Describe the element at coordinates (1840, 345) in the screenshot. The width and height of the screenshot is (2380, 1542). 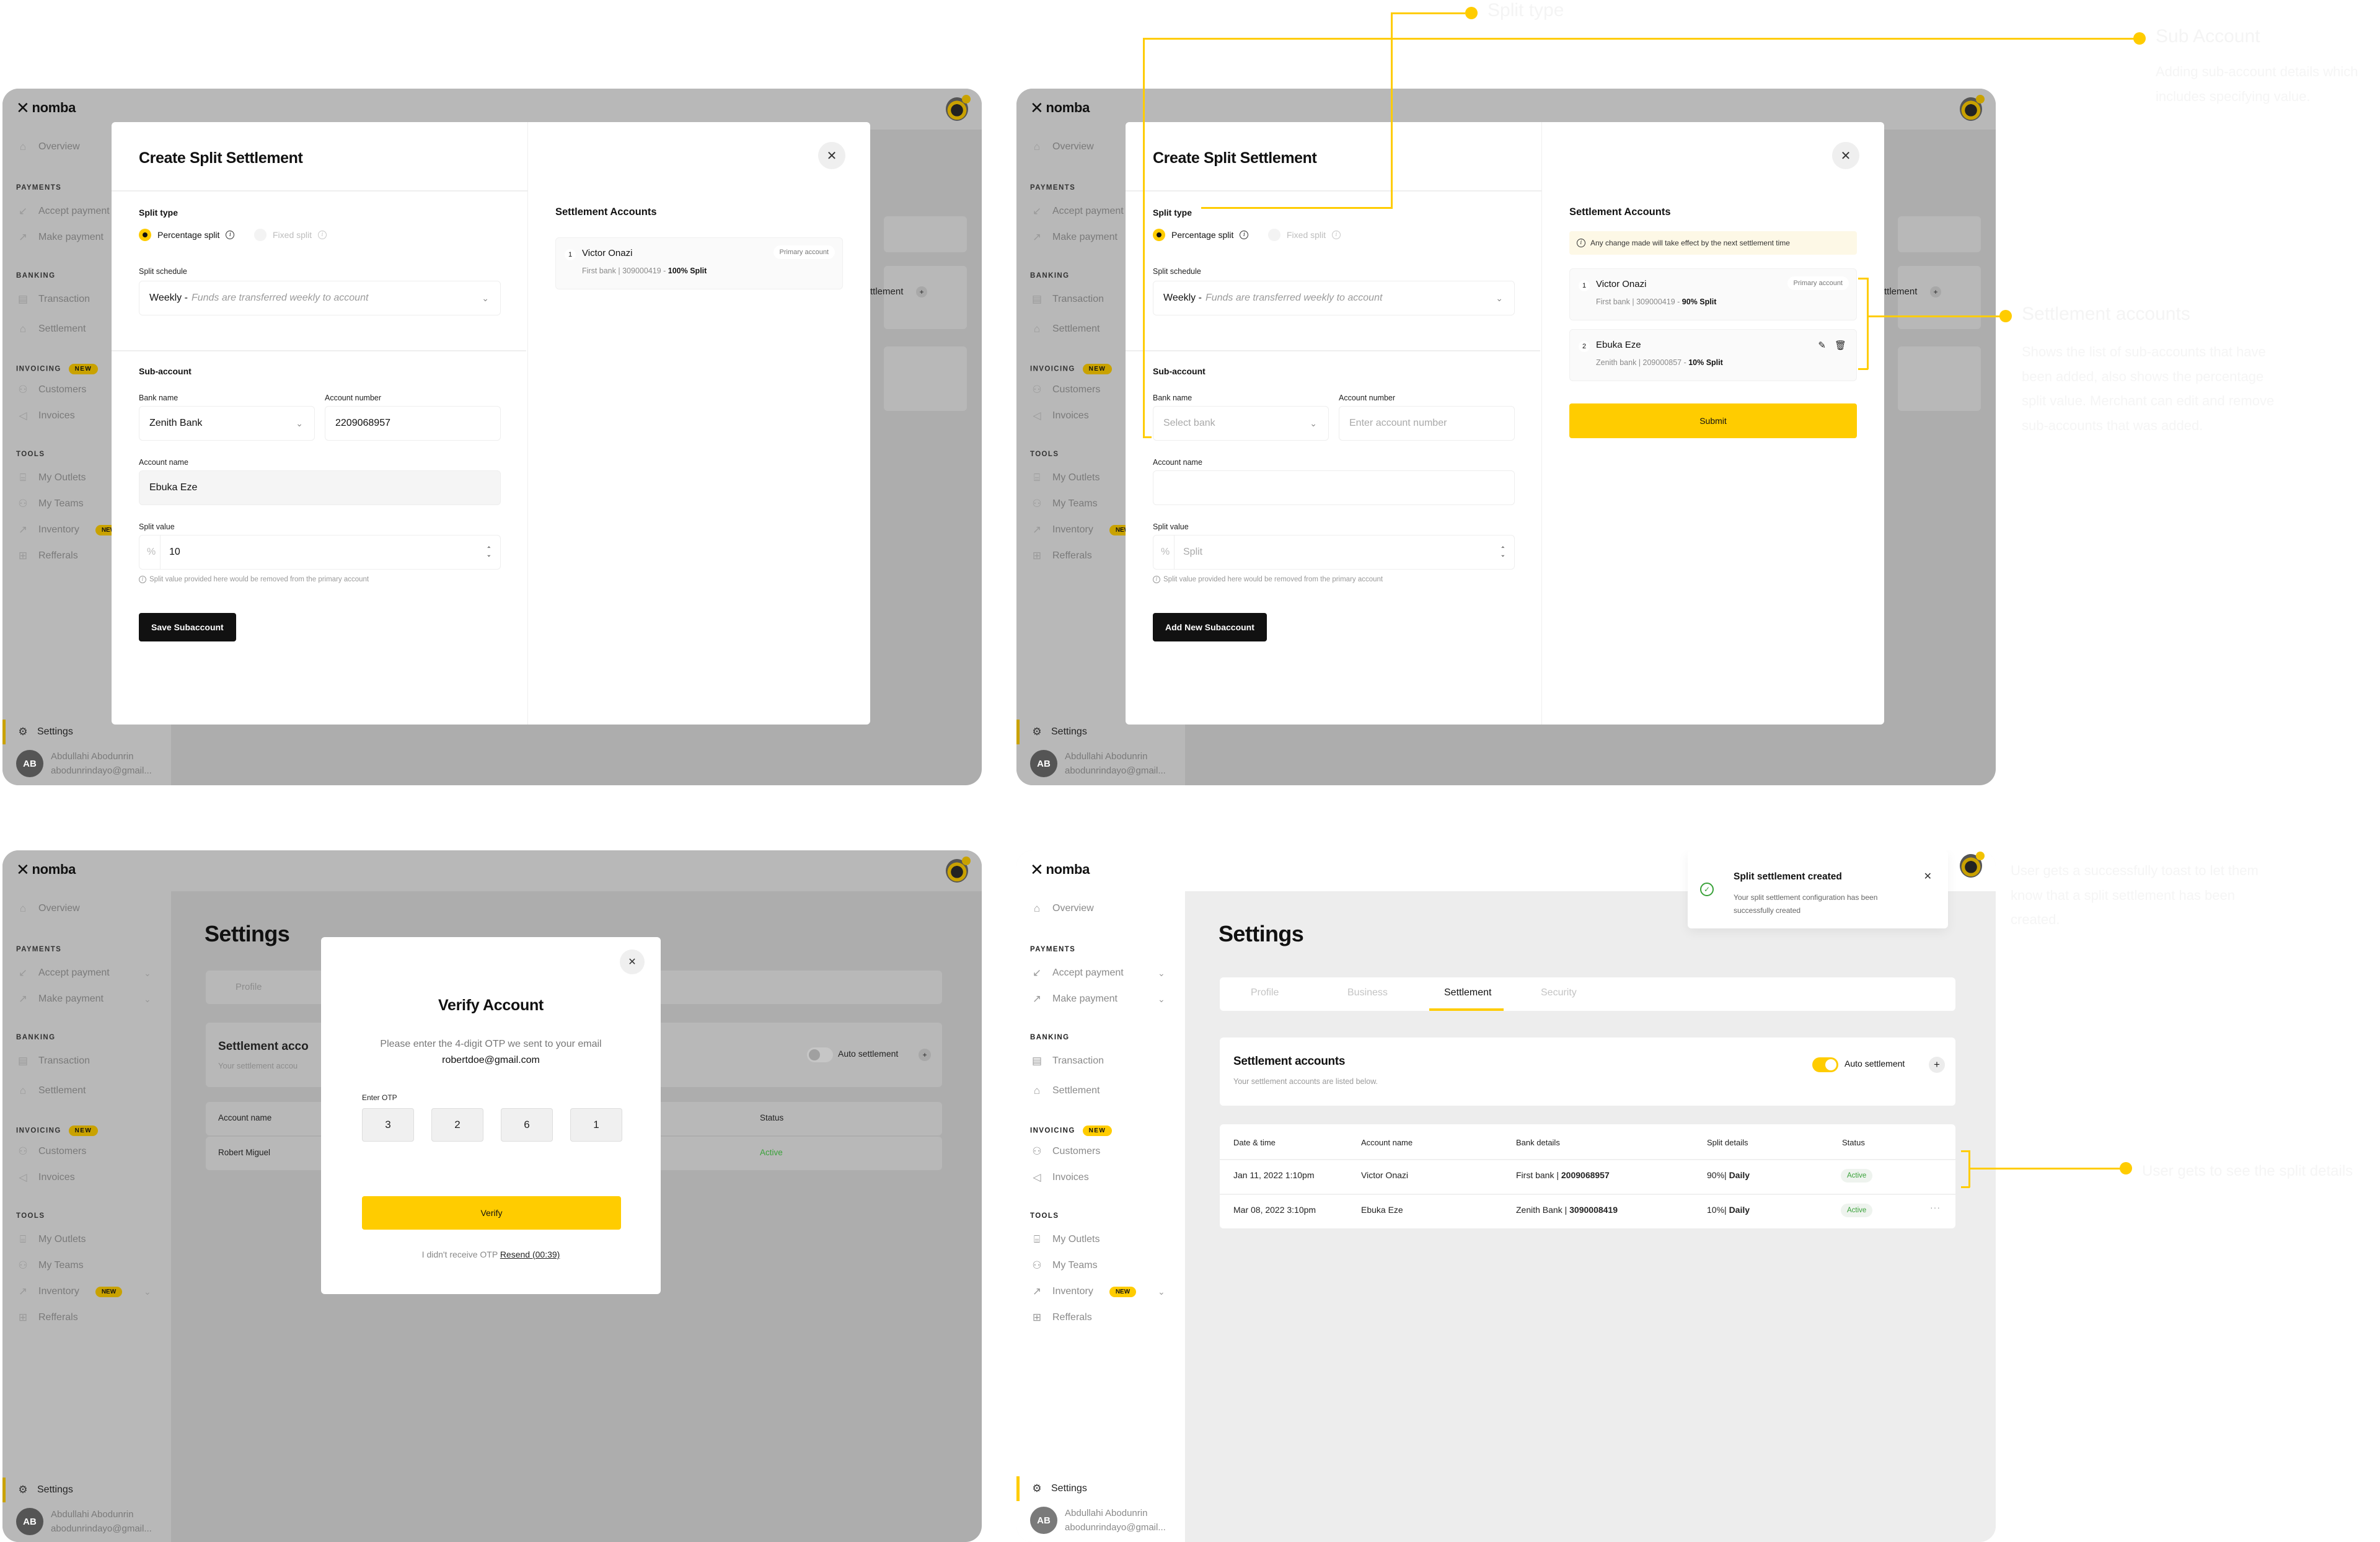
I see `trash-icon: 🗑` at that location.